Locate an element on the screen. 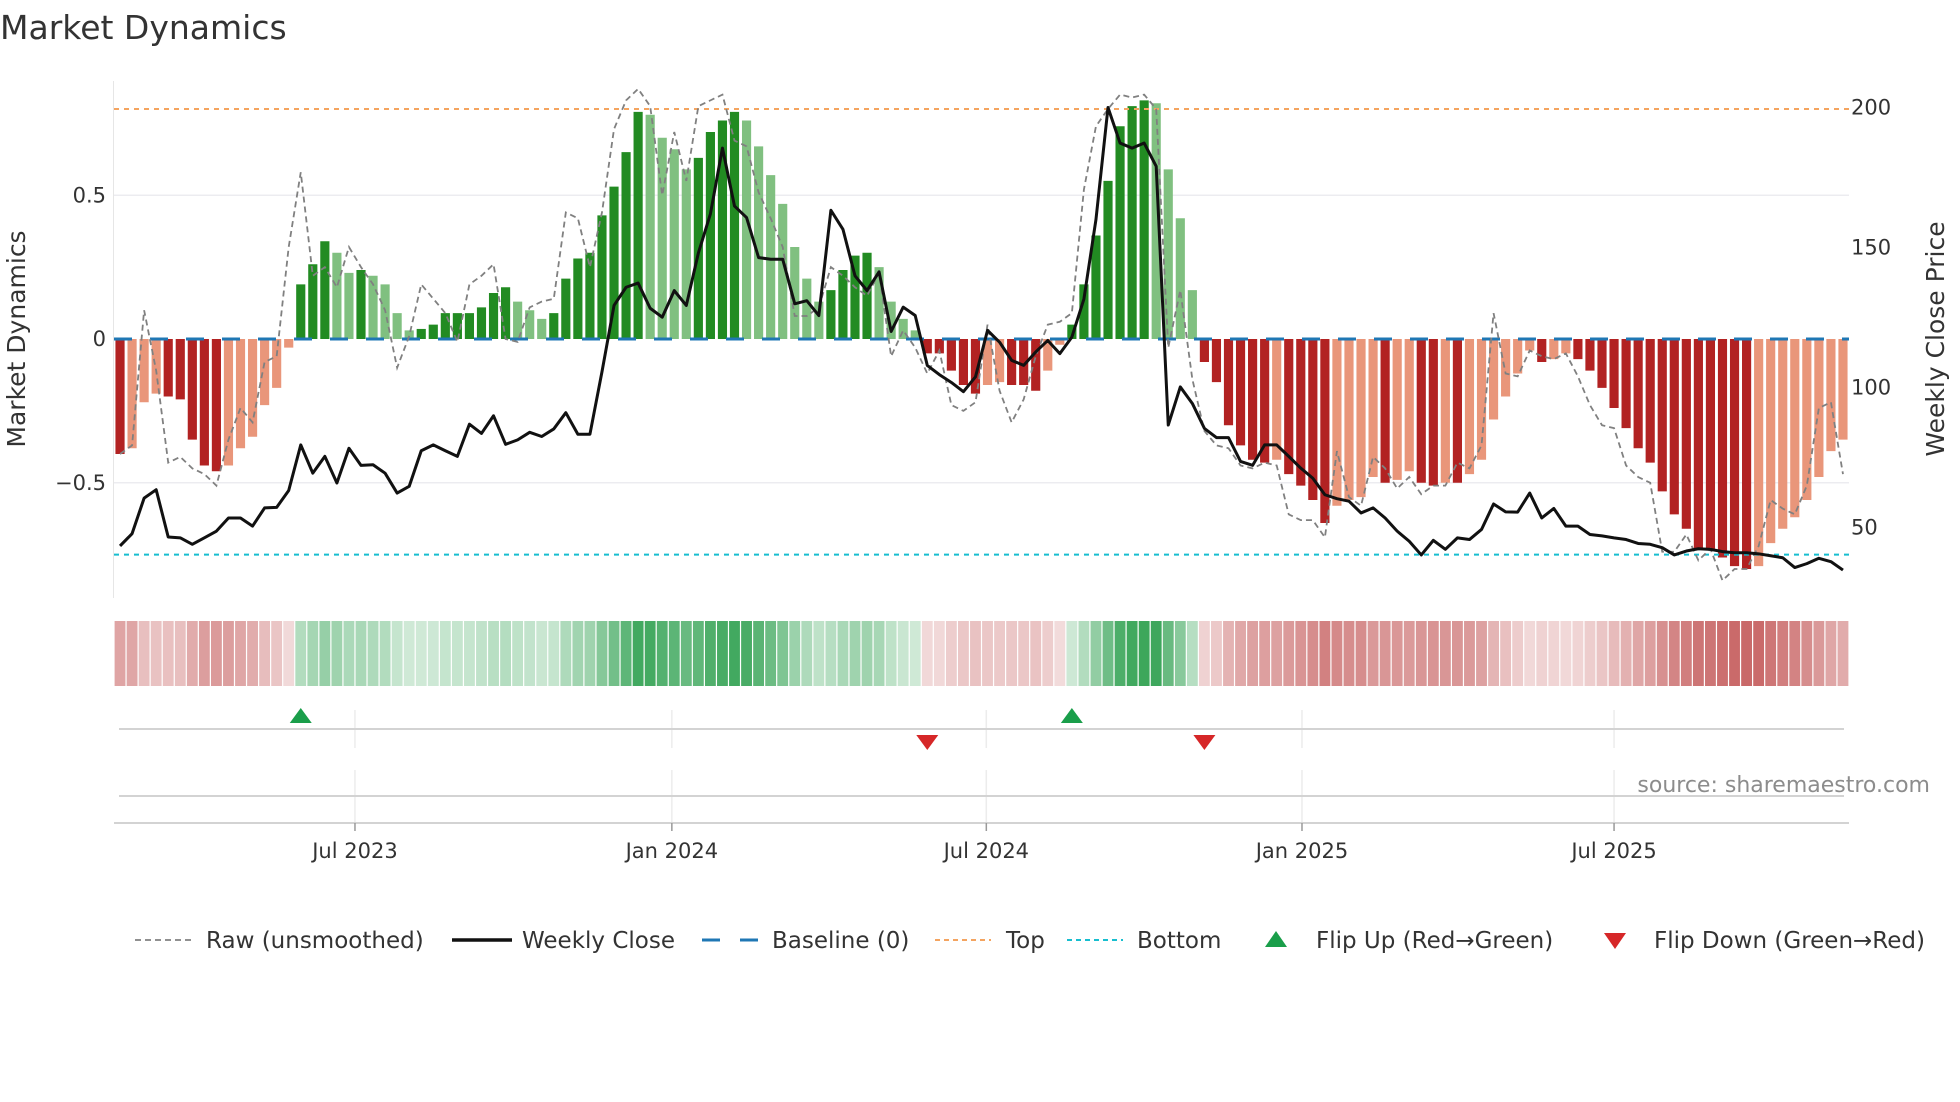 The height and width of the screenshot is (1102, 1960). y2-tick-label: 50 is located at coordinates (1864, 528).